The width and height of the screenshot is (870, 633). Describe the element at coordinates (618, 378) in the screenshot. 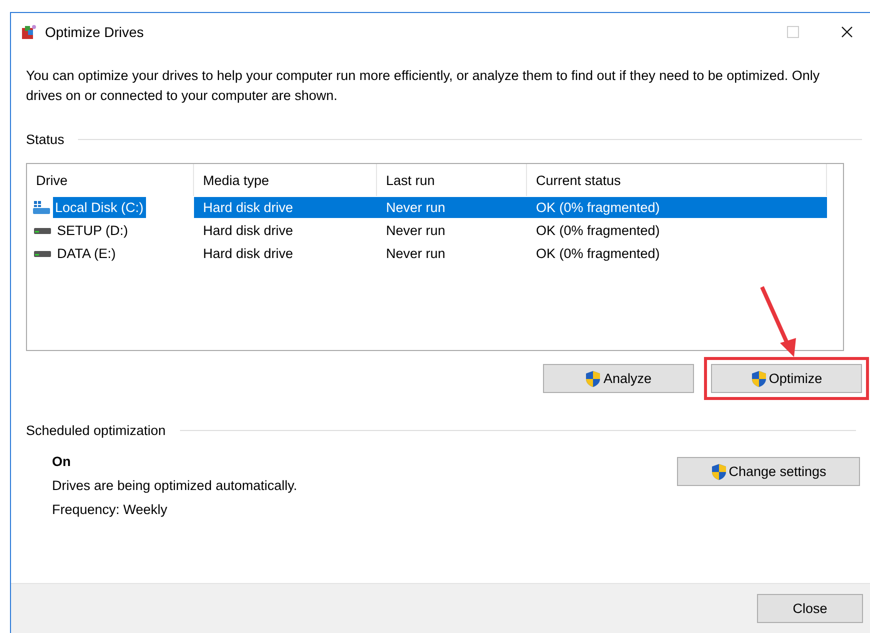

I see `analyze-button: Analyze` at that location.